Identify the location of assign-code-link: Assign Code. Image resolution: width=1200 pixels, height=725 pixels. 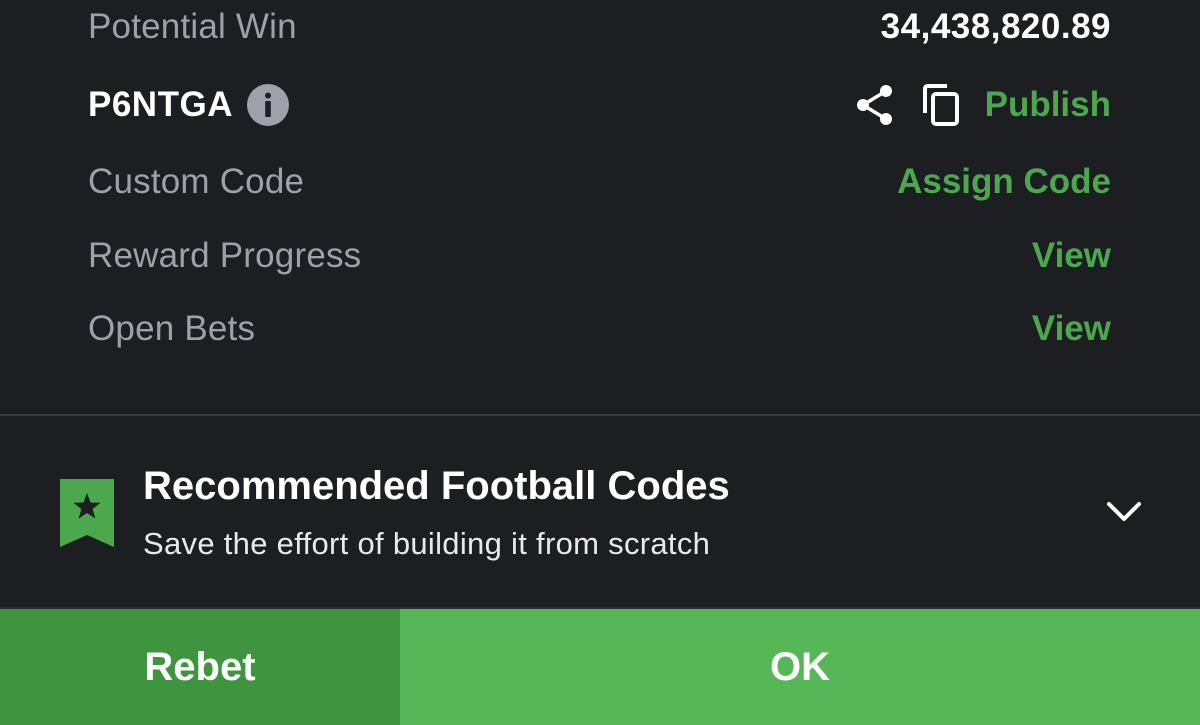
(1004, 182).